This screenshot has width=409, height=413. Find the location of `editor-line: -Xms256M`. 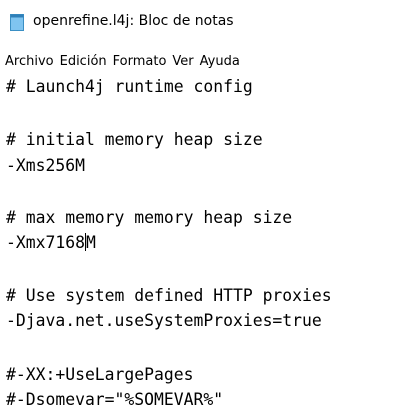

editor-line: -Xms256M is located at coordinates (45, 165).